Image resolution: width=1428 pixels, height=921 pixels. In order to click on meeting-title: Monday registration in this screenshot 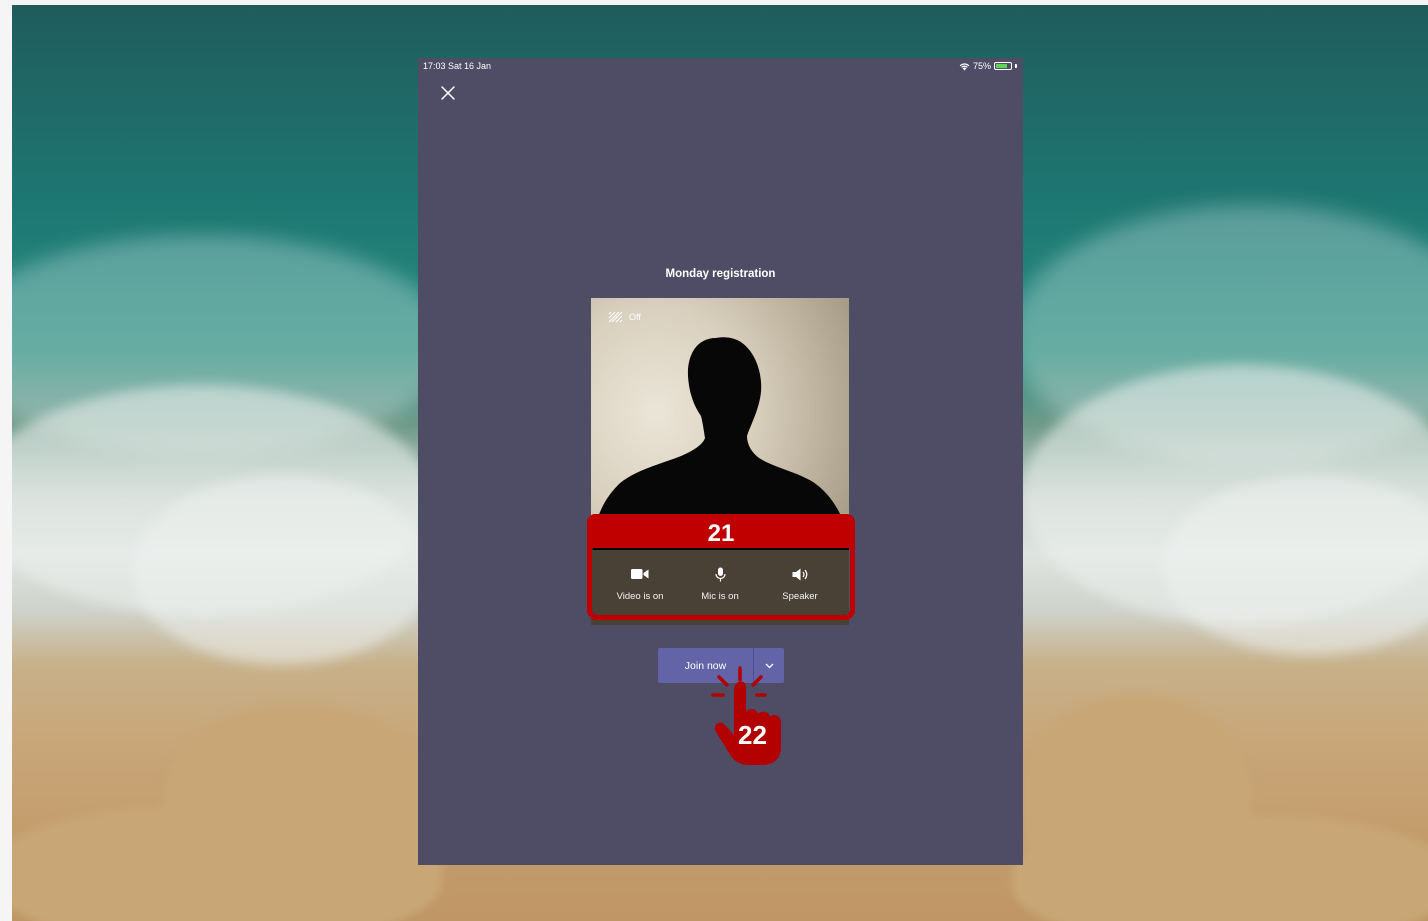, I will do `click(720, 274)`.